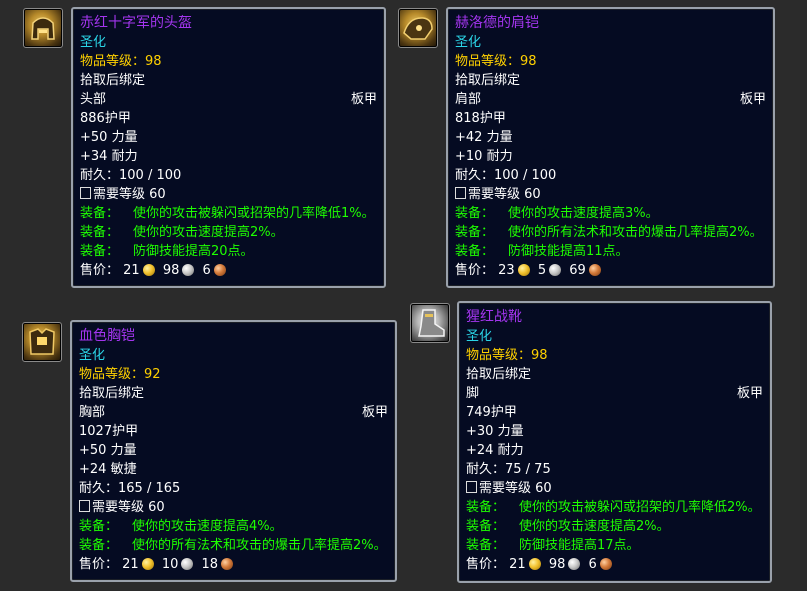  I want to click on armor-value: 749护甲, so click(491, 412).